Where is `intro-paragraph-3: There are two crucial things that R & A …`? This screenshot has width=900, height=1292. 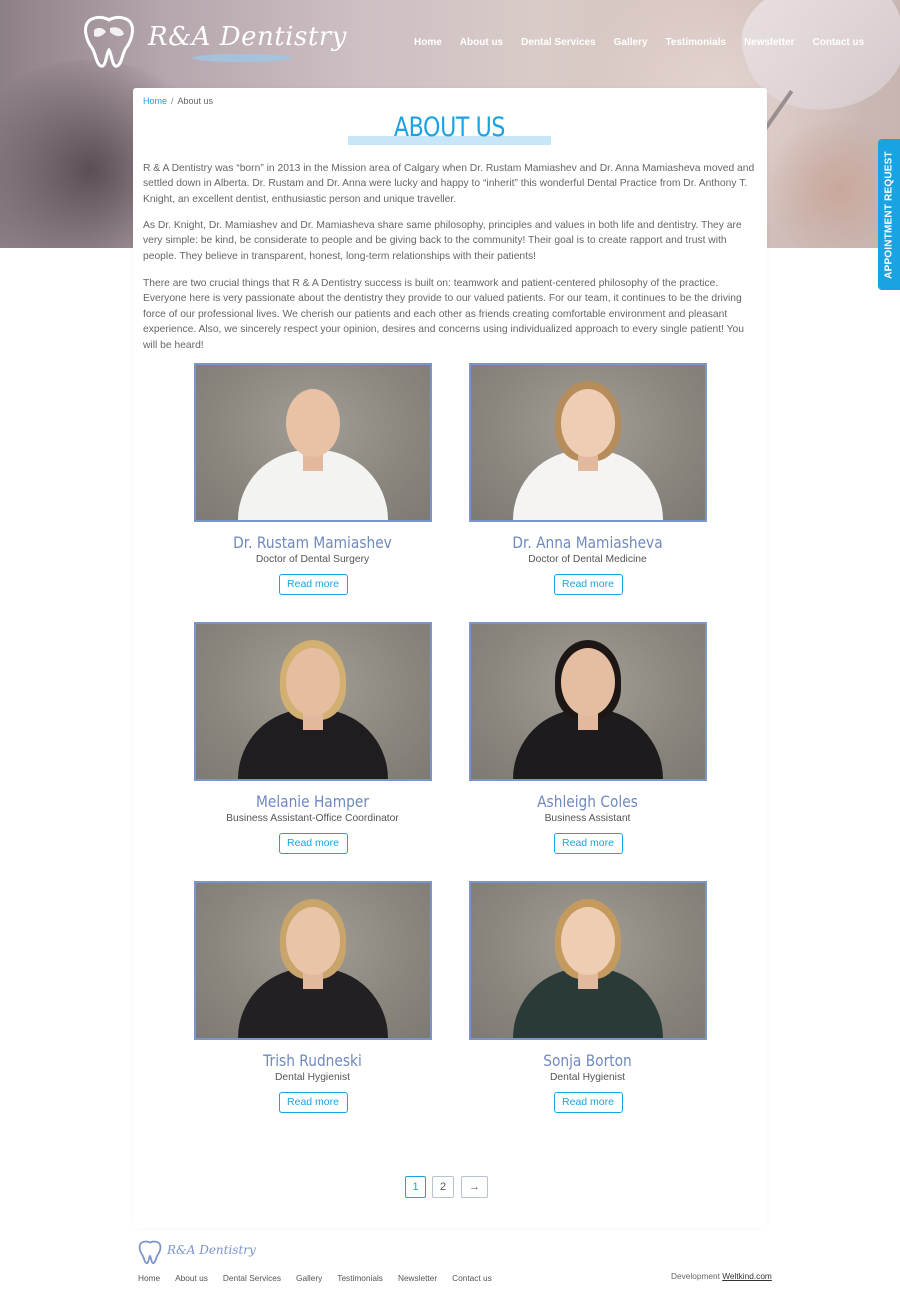 intro-paragraph-3: There are two crucial things that R & A … is located at coordinates (444, 314).